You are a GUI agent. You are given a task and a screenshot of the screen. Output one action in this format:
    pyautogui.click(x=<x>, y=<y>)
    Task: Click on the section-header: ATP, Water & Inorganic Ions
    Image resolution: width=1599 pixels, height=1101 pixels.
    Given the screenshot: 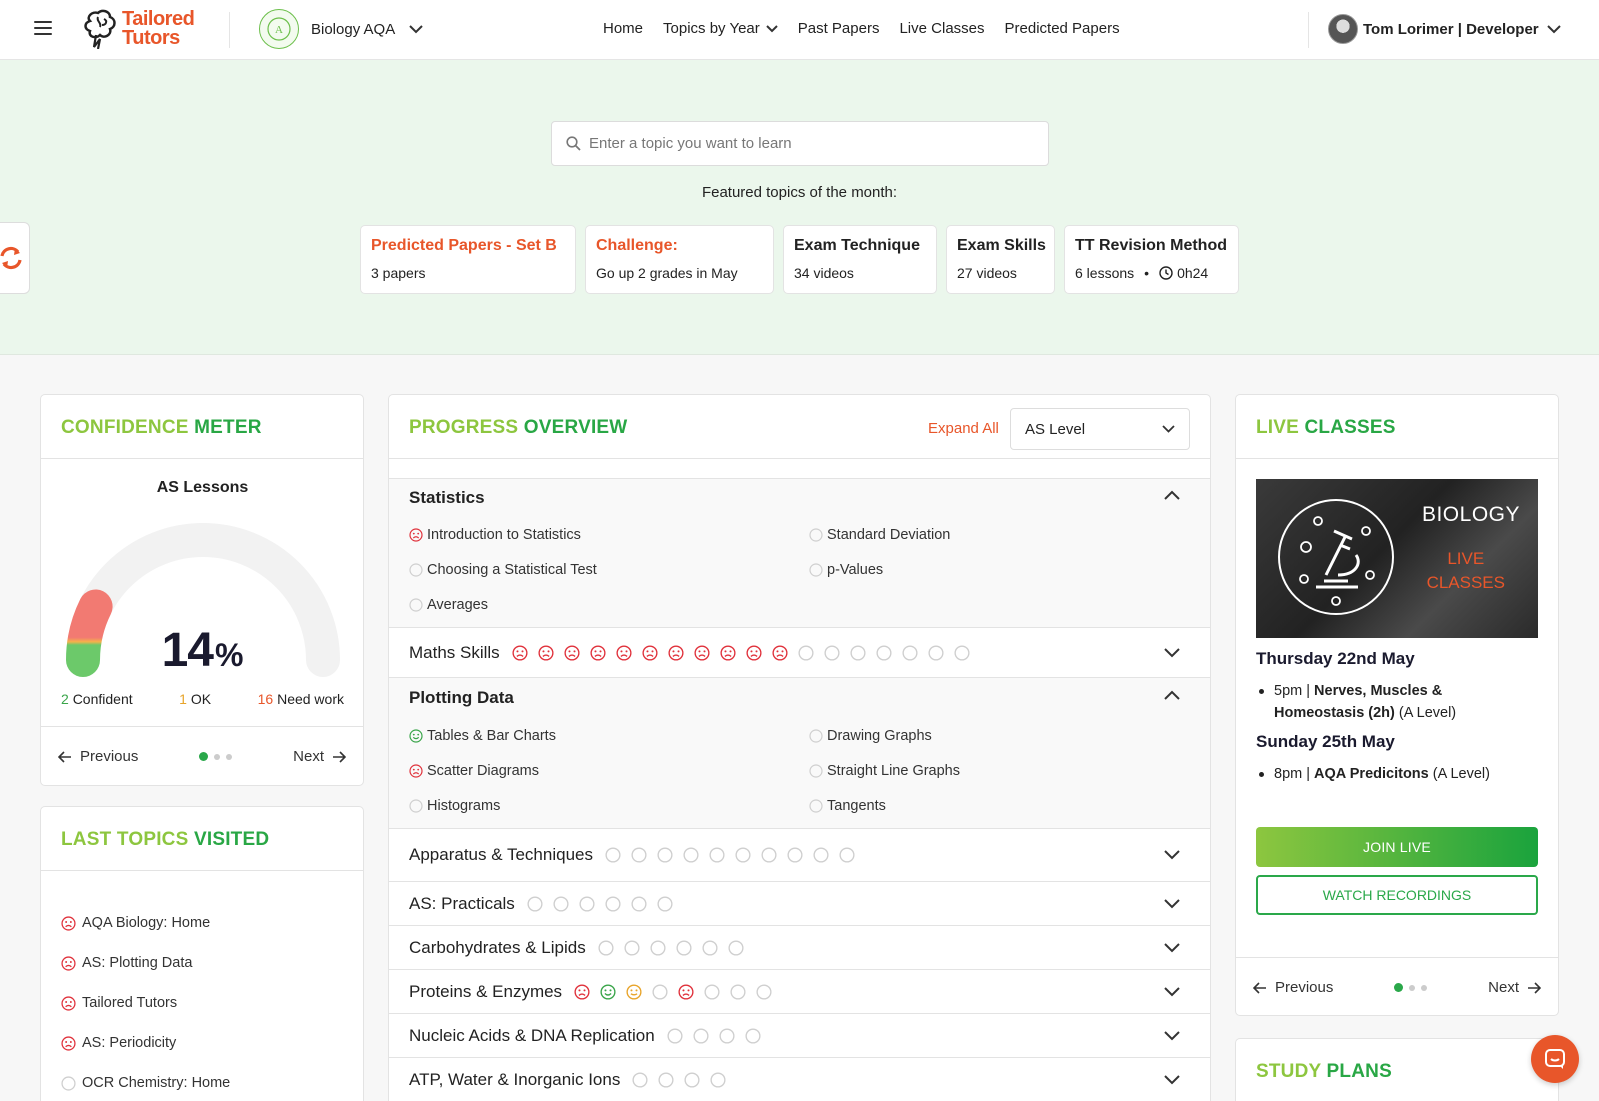 What is the action you would take?
    pyautogui.click(x=799, y=1079)
    